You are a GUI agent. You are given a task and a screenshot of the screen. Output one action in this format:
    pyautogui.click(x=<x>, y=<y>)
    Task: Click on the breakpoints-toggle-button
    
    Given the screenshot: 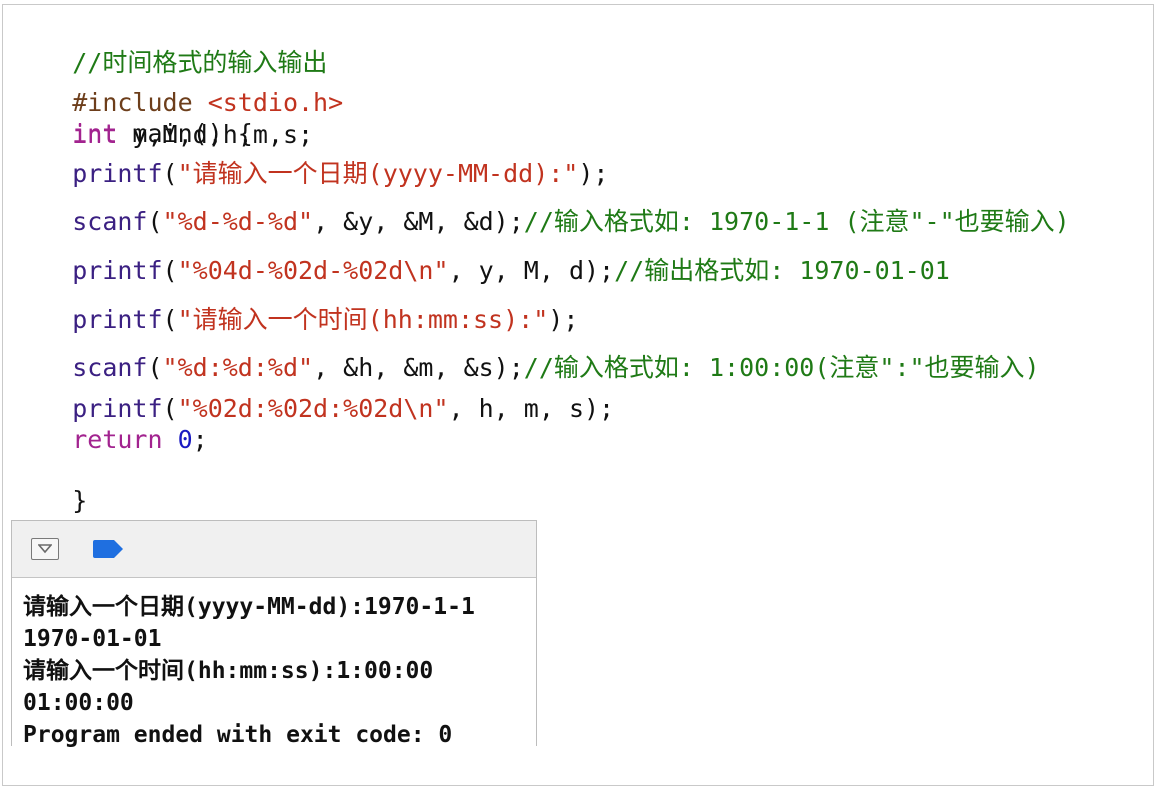 What is the action you would take?
    pyautogui.click(x=108, y=549)
    